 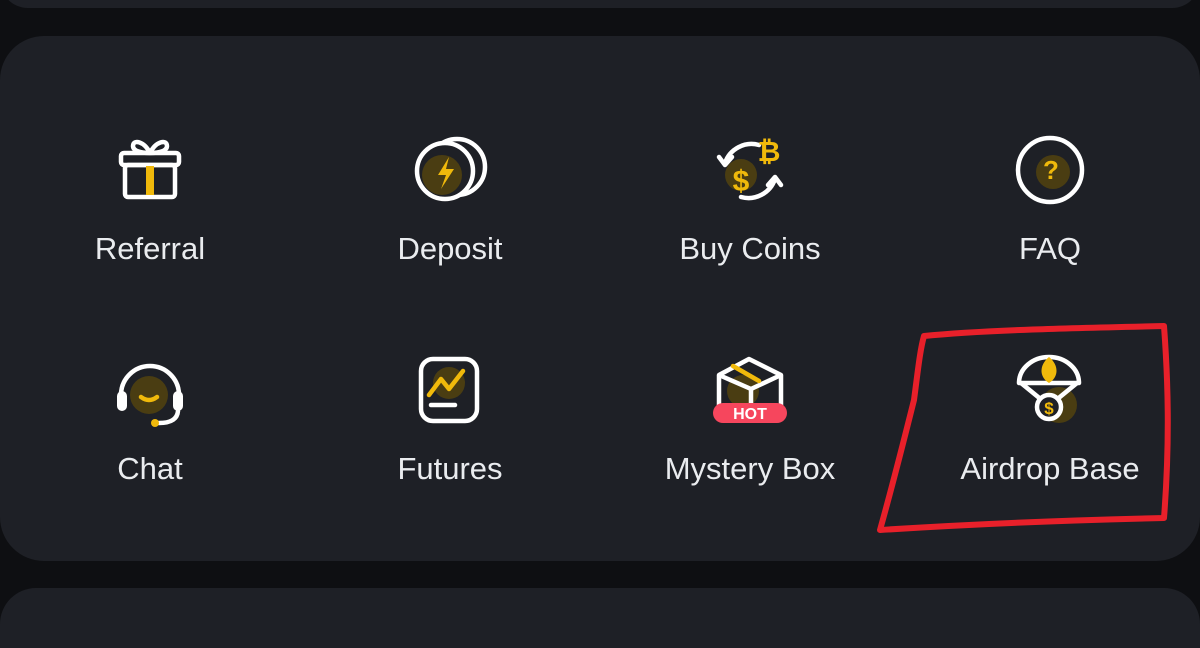 I want to click on menu-item-label: Futures, so click(x=450, y=468).